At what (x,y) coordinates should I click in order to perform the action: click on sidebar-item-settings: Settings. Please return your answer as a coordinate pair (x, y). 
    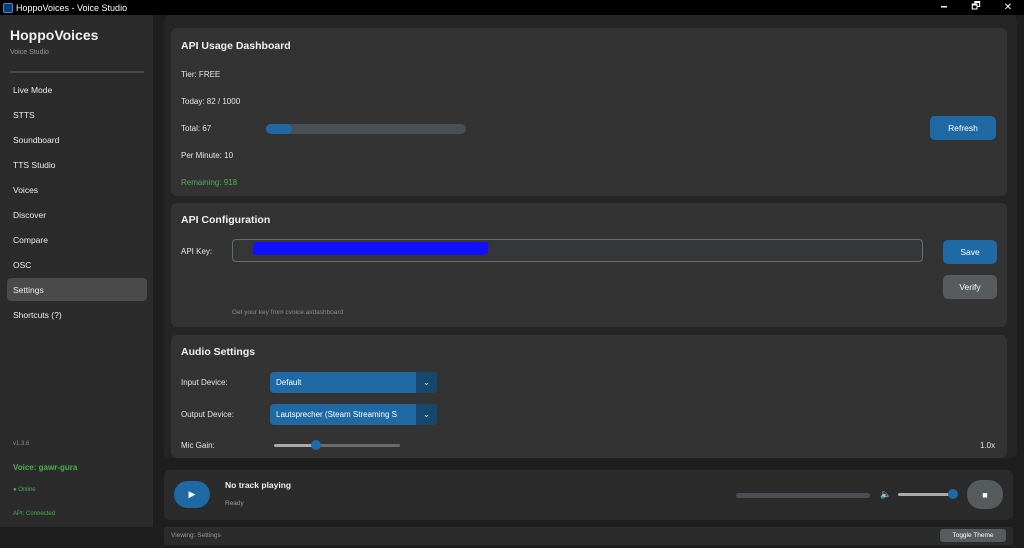
    Looking at the image, I should click on (77, 289).